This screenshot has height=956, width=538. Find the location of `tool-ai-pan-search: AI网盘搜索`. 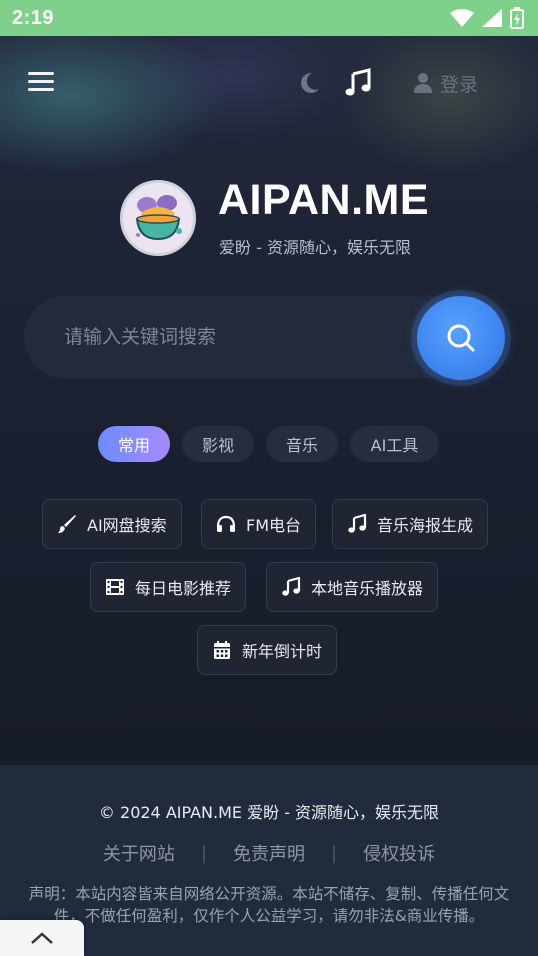

tool-ai-pan-search: AI网盘搜索 is located at coordinates (112, 524).